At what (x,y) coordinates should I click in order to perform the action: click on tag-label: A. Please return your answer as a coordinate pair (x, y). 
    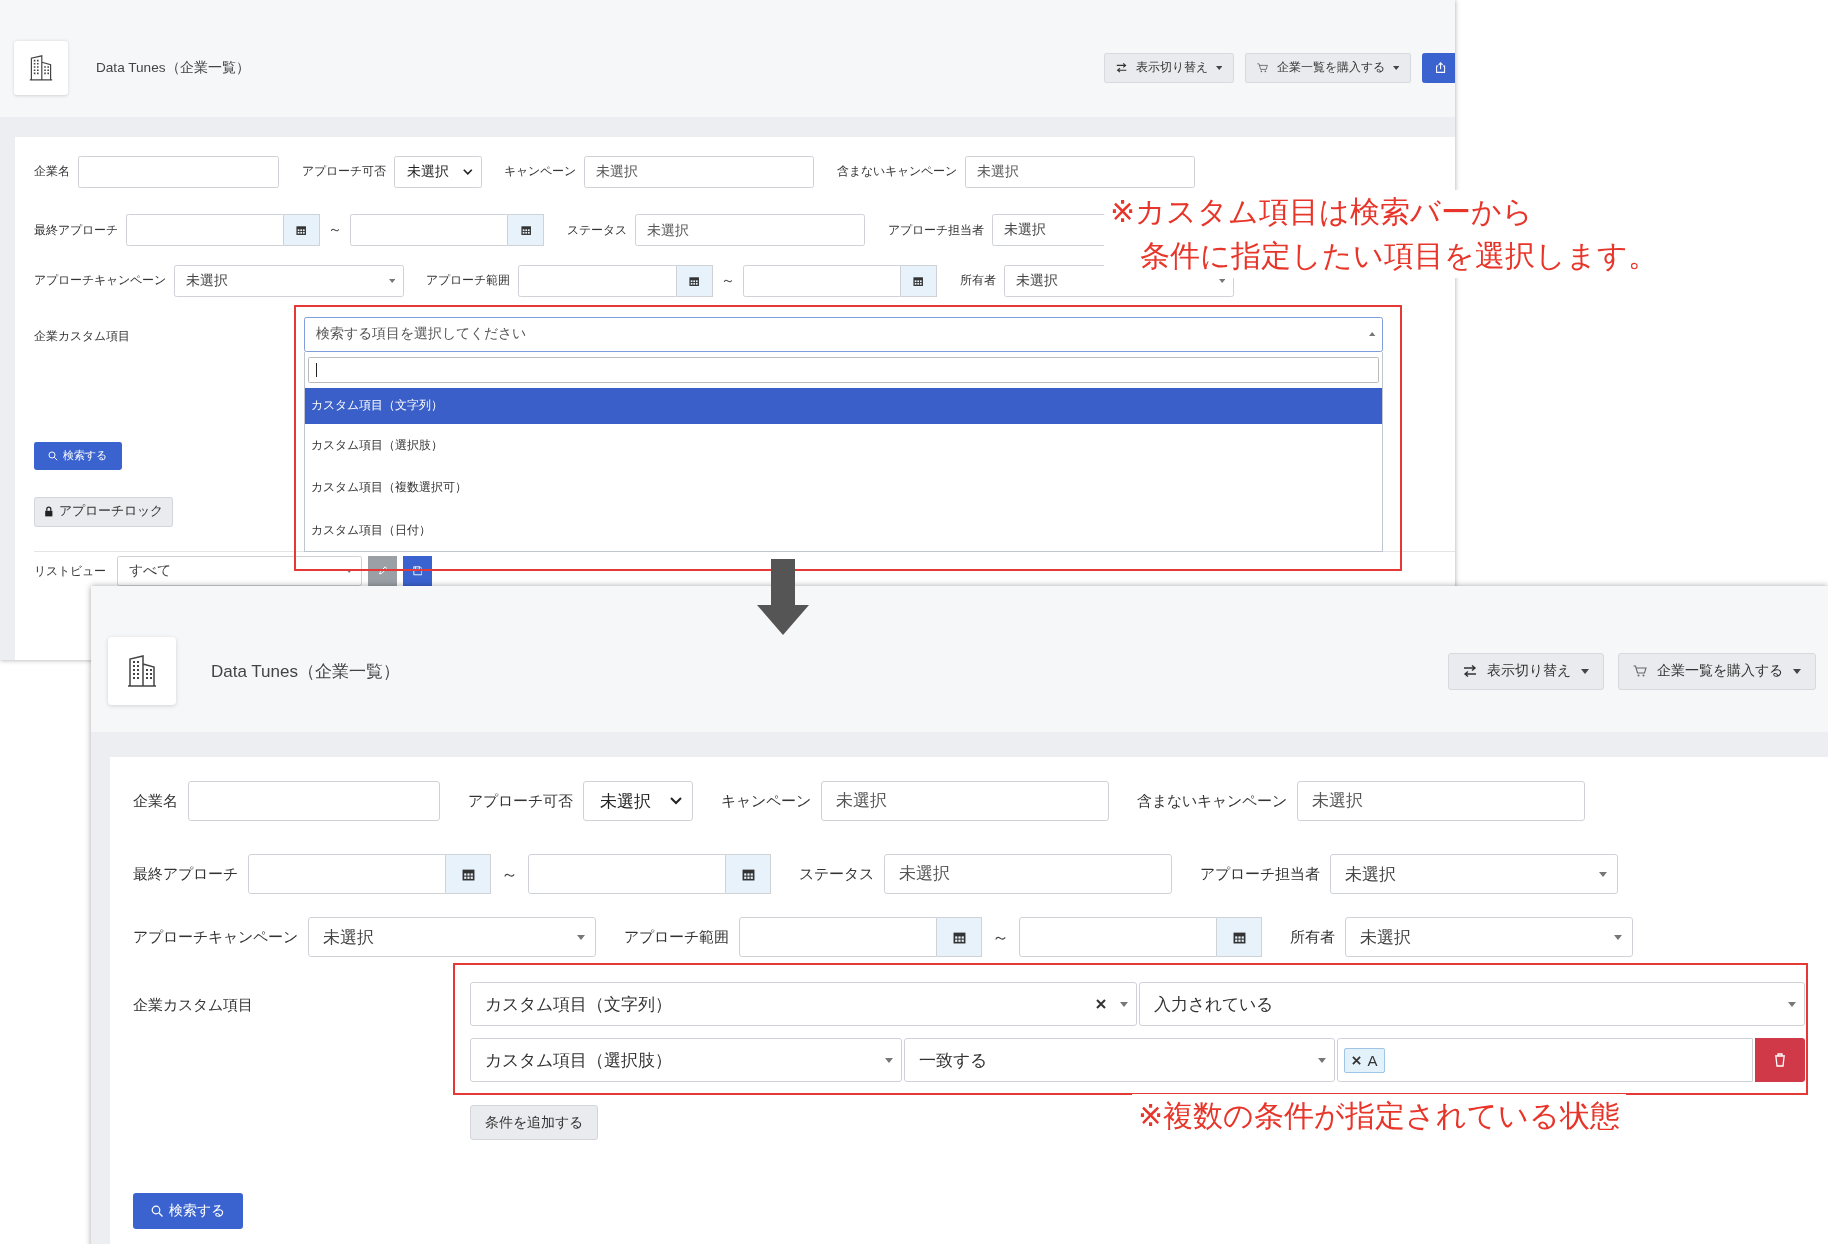
    Looking at the image, I should click on (1372, 1060).